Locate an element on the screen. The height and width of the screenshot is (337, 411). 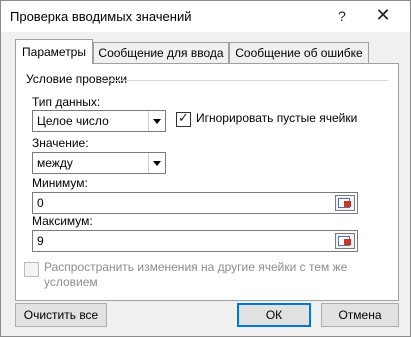
clear-all-button: Очистить все is located at coordinates (61, 315).